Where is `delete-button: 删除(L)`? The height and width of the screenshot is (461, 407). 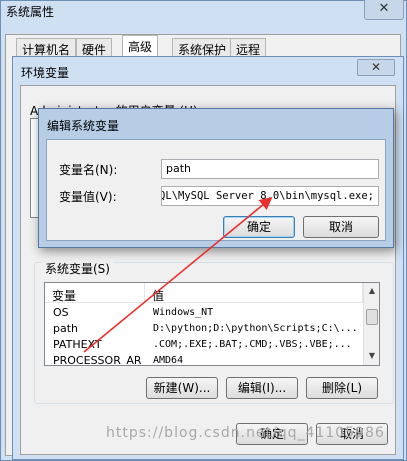 delete-button: 删除(L) is located at coordinates (342, 388).